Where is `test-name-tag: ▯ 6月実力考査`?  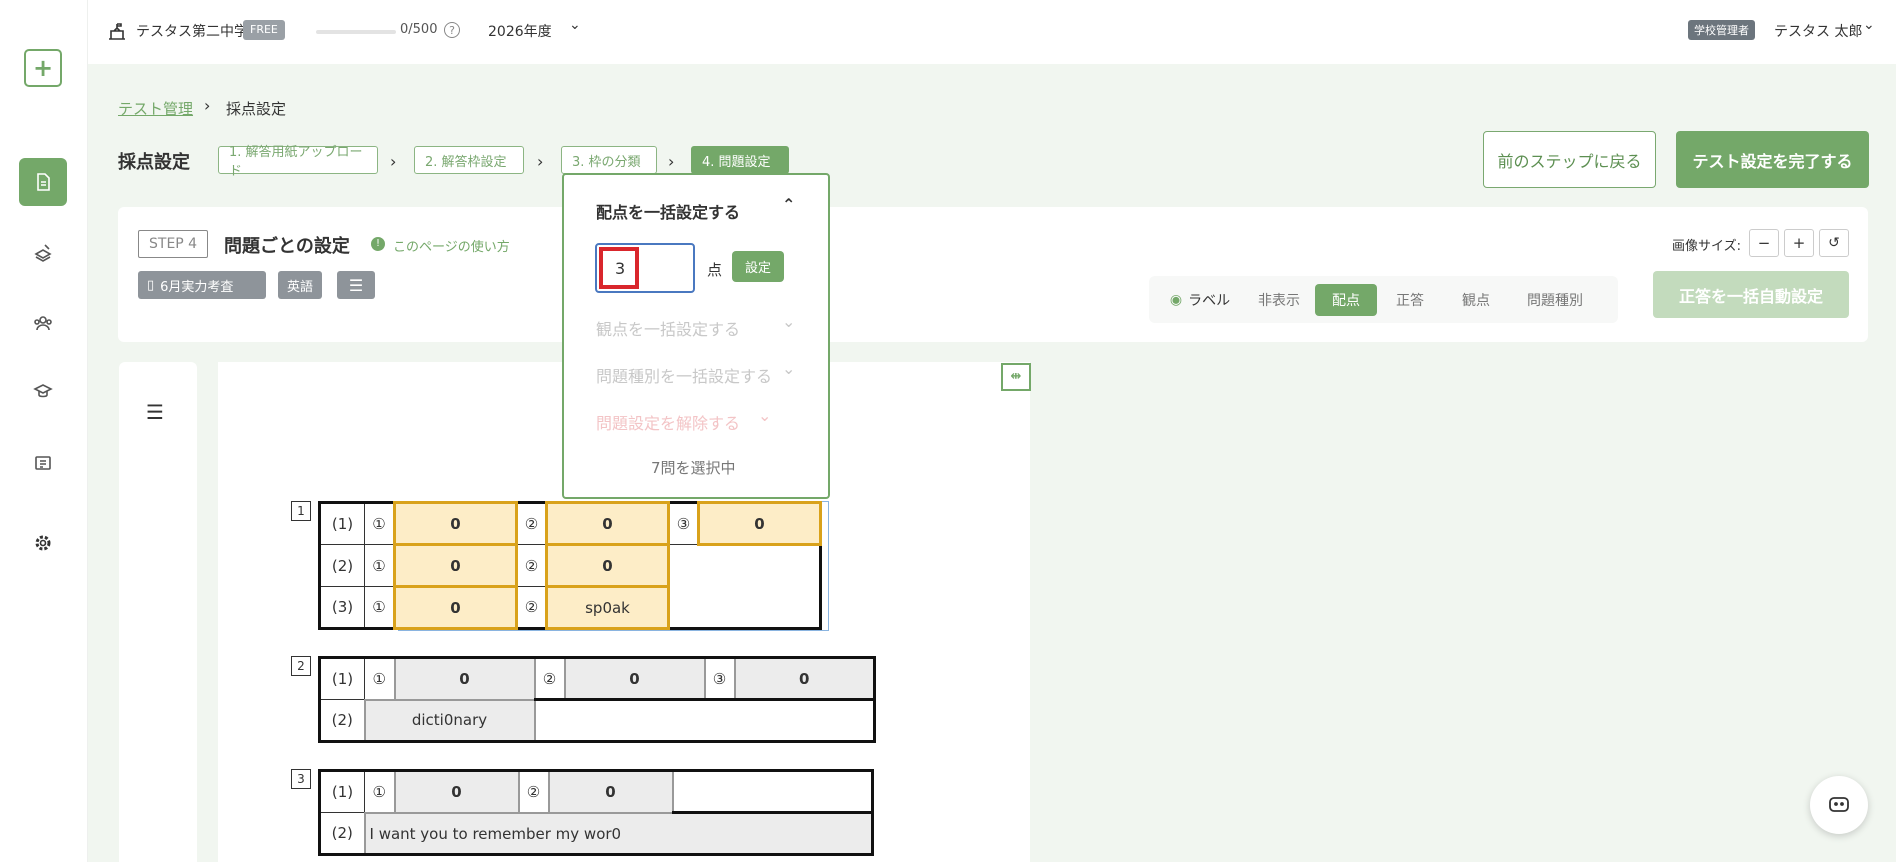
test-name-tag: ▯ 6月実力考査 is located at coordinates (202, 285).